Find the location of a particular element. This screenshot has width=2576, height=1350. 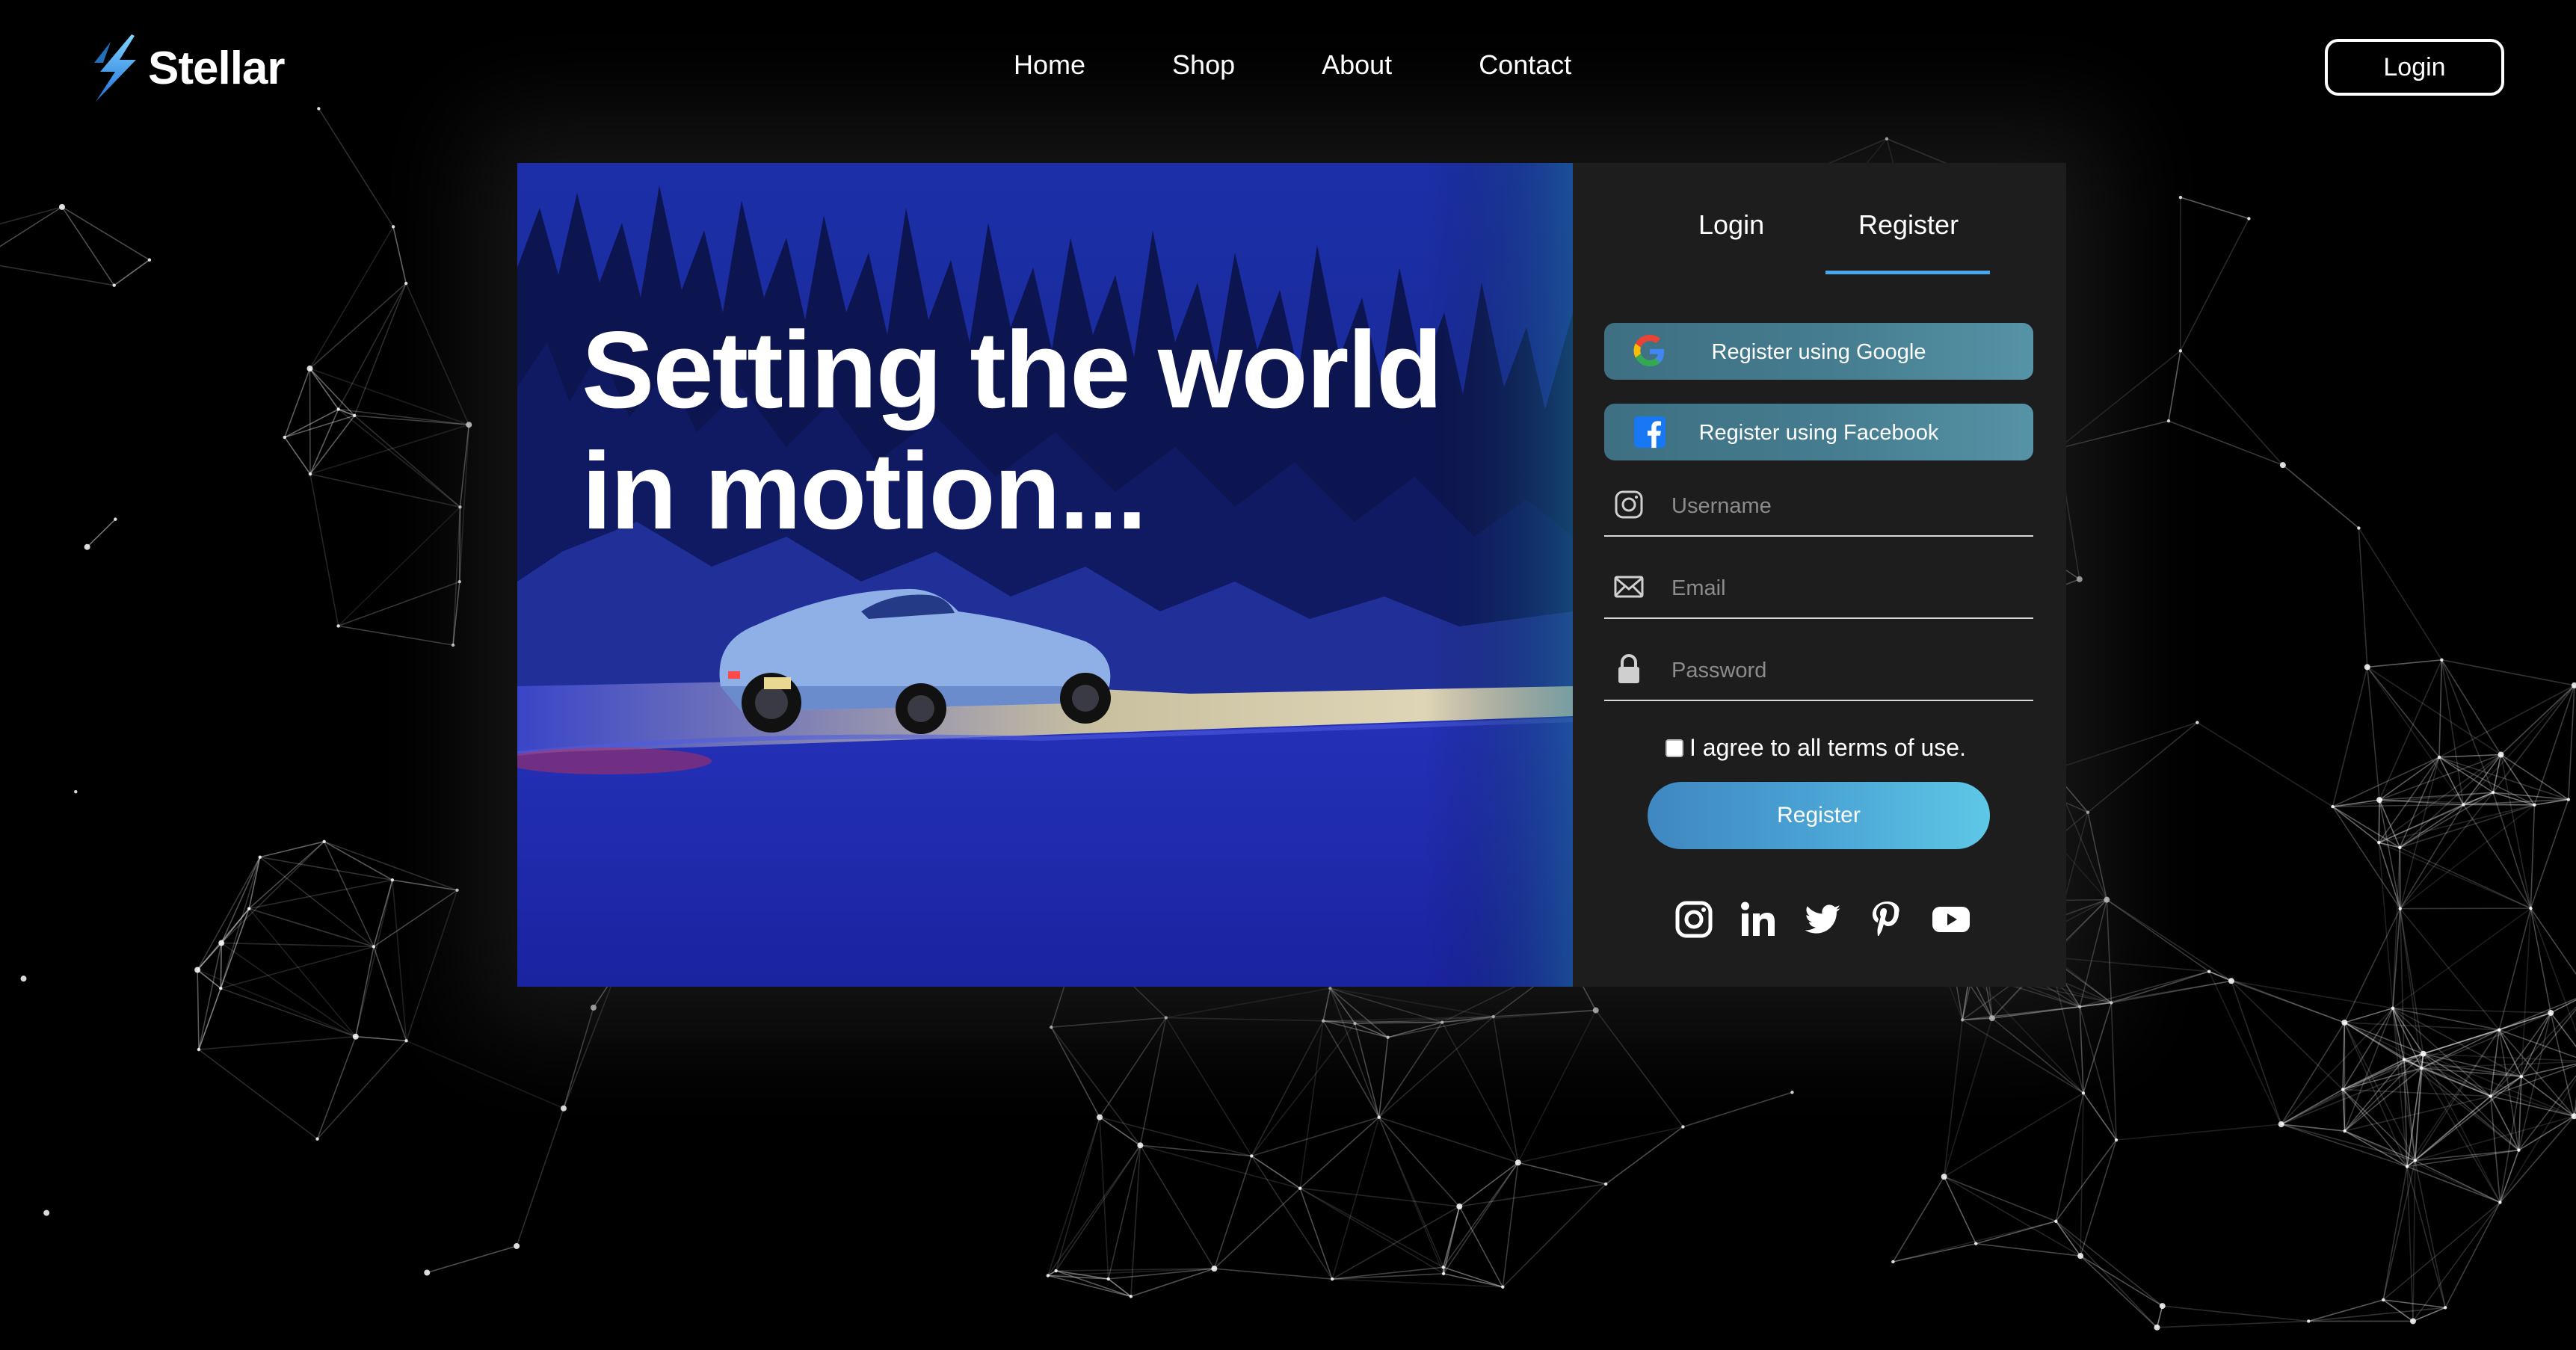

terms-checkbox is located at coordinates (1674, 748).